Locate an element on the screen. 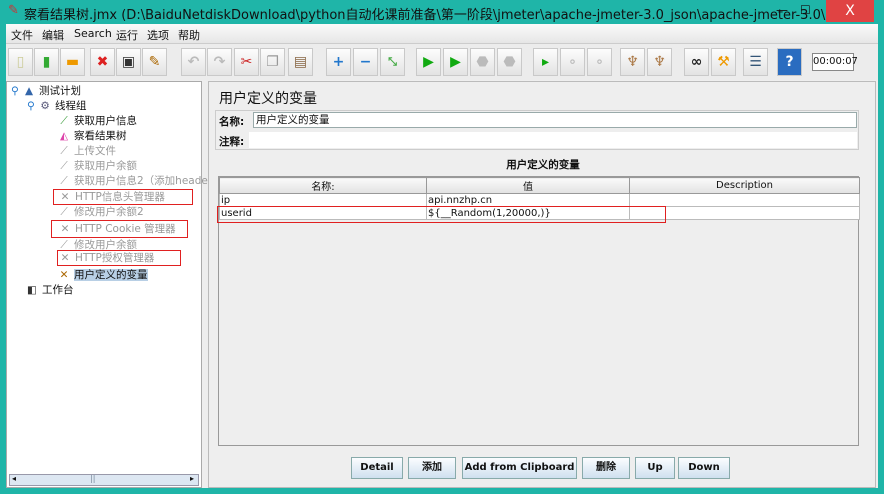 The height and width of the screenshot is (494, 884). tree-horizontal-scrollbar: ◂ || ▸ is located at coordinates (104, 480).